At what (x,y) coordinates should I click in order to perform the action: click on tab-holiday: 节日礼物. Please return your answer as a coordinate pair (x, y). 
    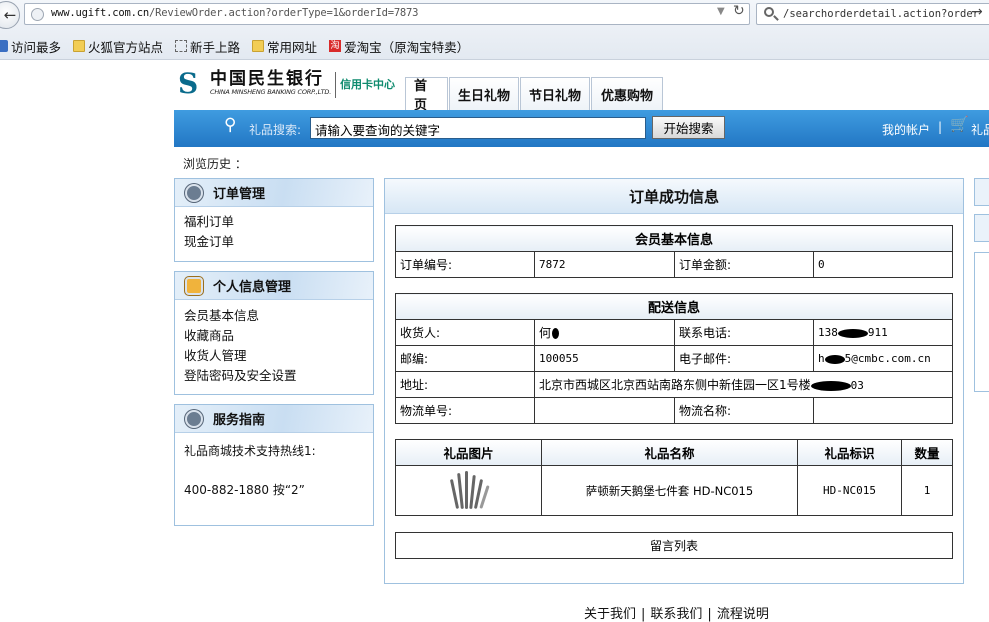
    Looking at the image, I should click on (555, 93).